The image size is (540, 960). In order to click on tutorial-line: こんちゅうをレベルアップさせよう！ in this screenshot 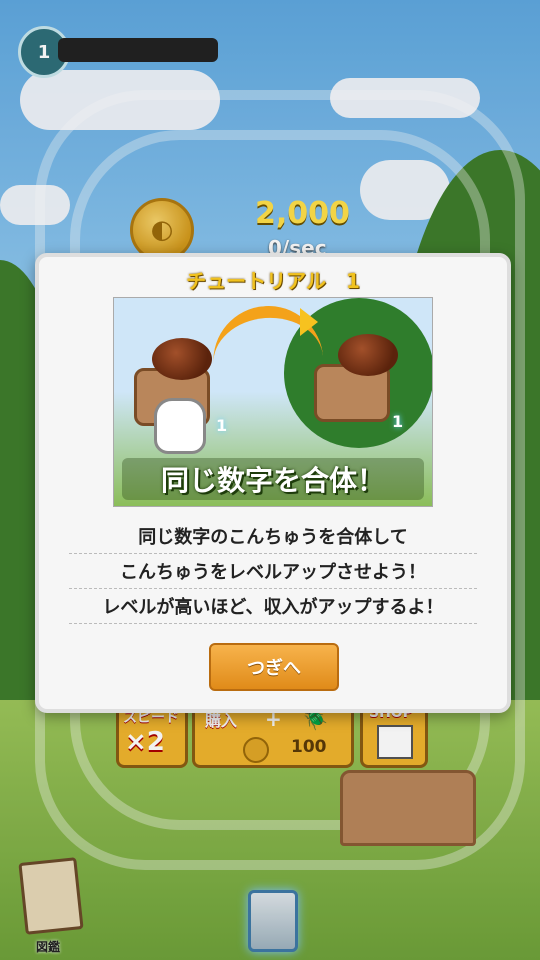, I will do `click(273, 571)`.